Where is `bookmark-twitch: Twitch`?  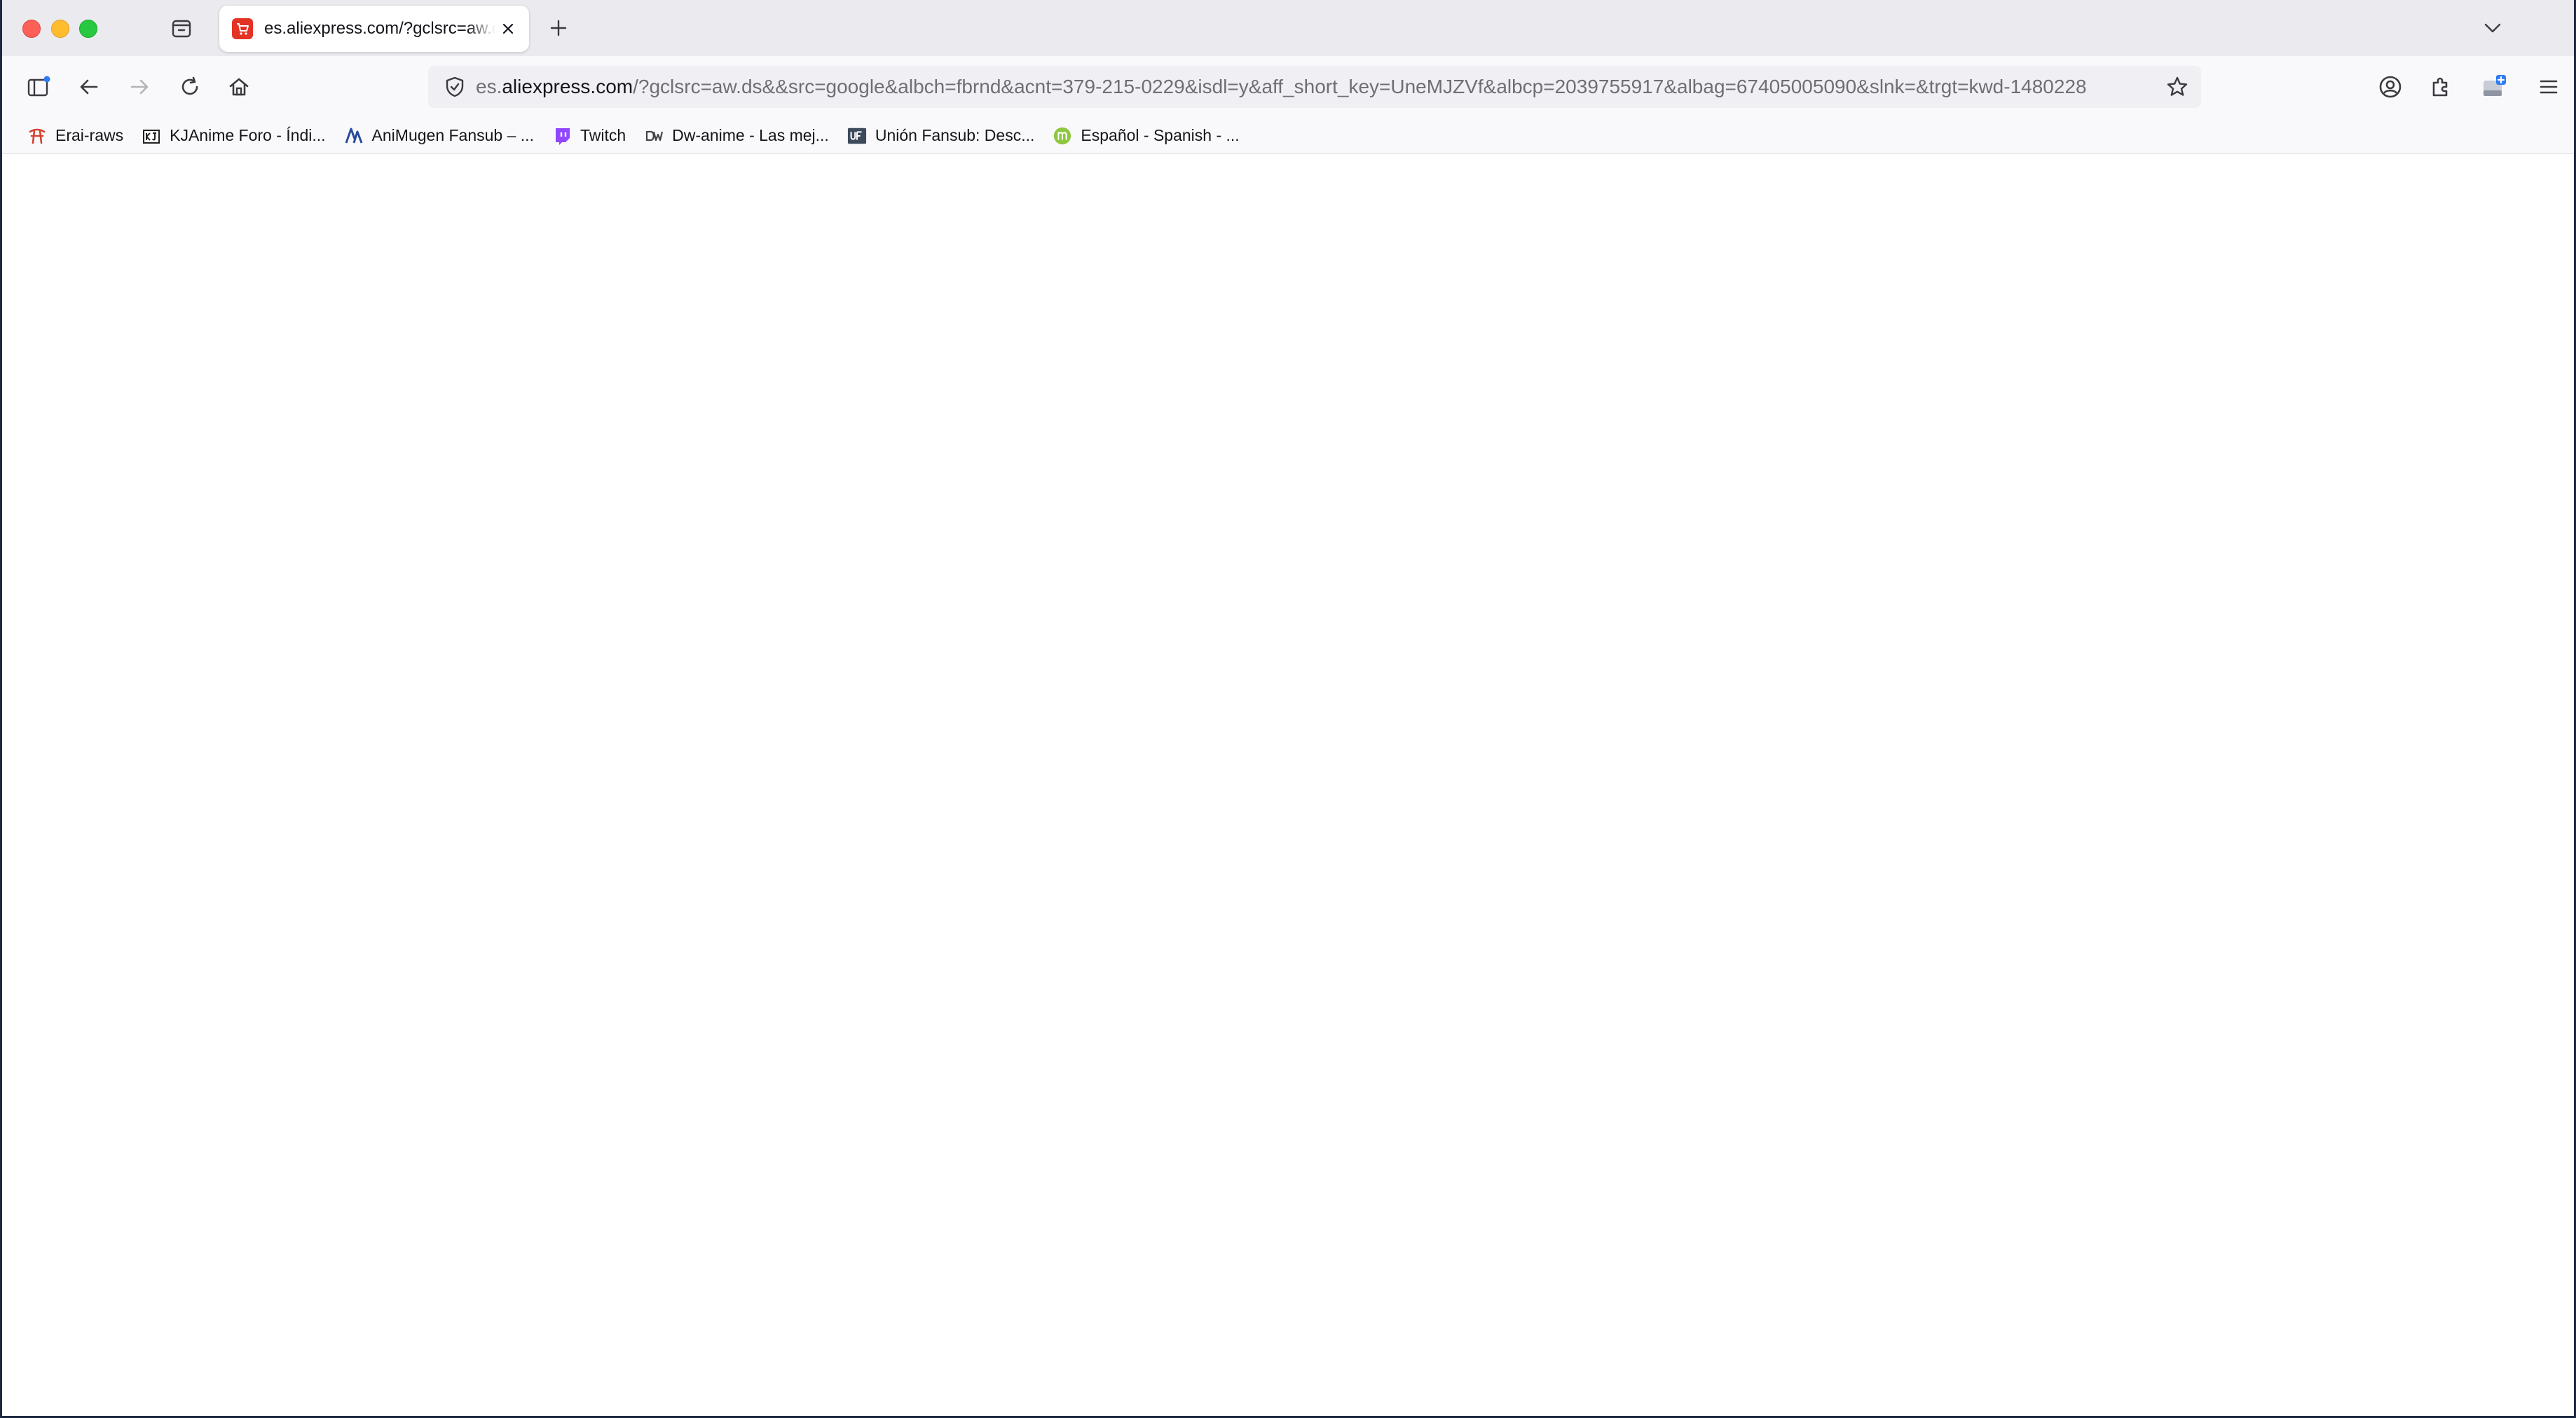 bookmark-twitch: Twitch is located at coordinates (589, 136).